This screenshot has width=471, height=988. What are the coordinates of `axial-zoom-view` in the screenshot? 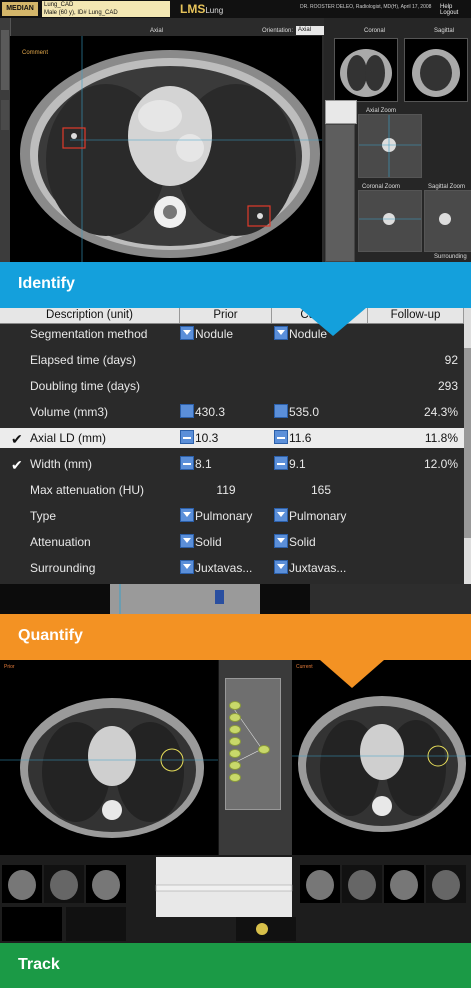 It's located at (390, 146).